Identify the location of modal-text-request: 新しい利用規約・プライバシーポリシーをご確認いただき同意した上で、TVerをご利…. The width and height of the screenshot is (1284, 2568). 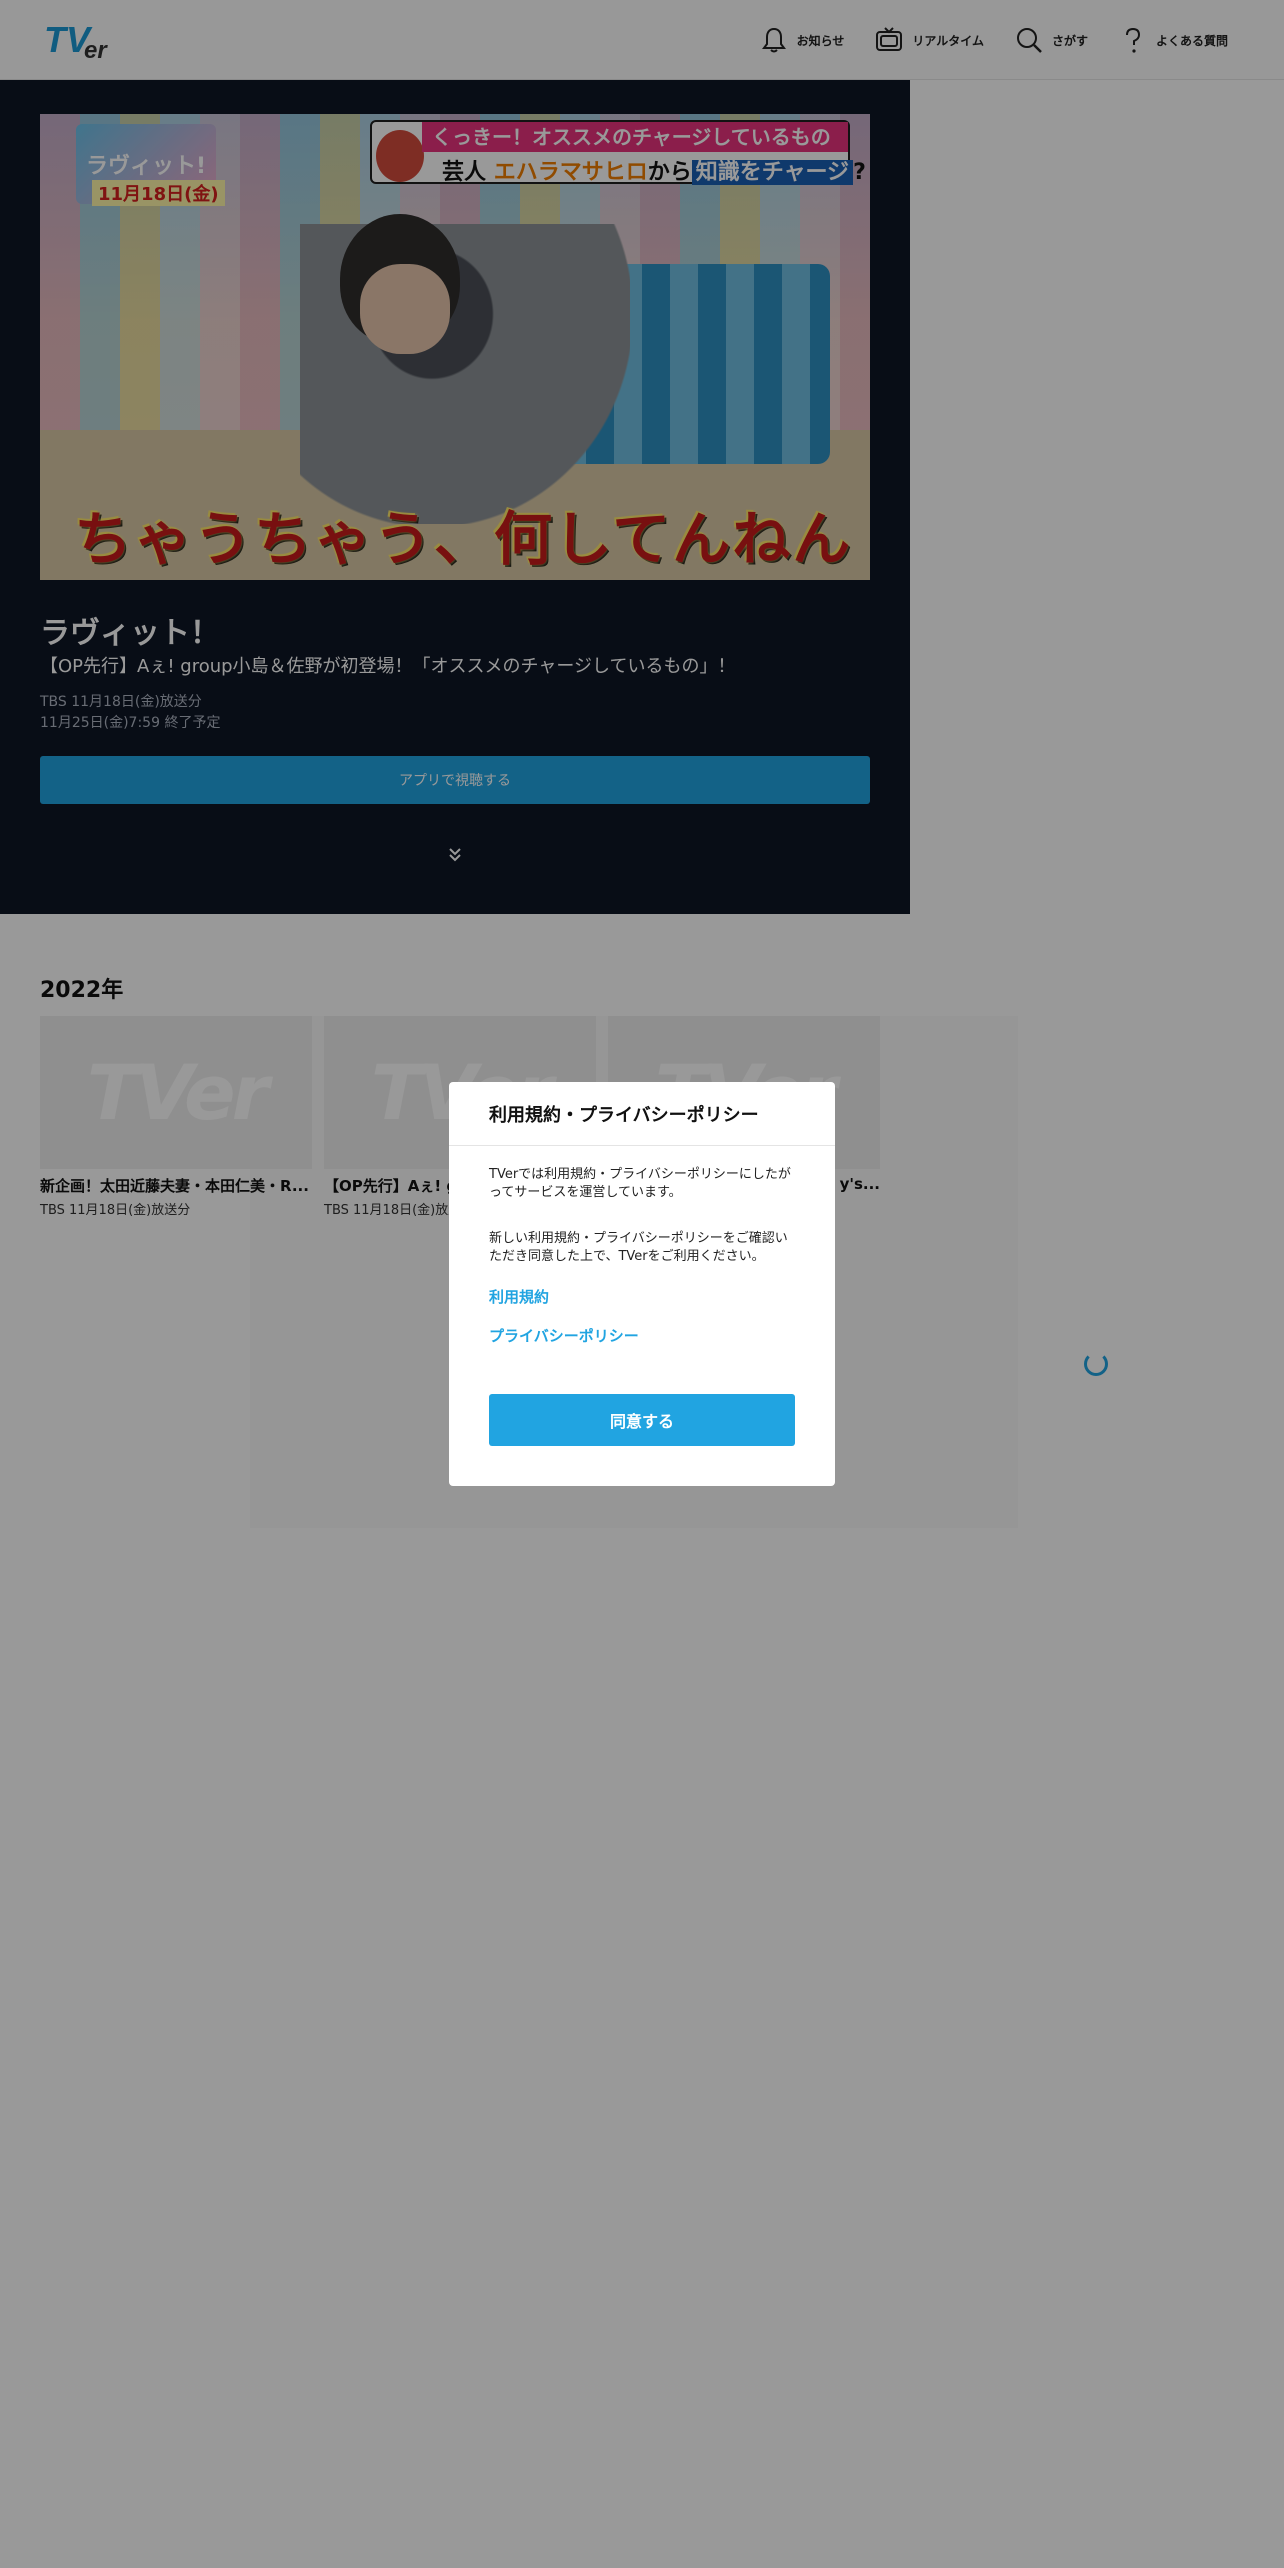
(638, 1247).